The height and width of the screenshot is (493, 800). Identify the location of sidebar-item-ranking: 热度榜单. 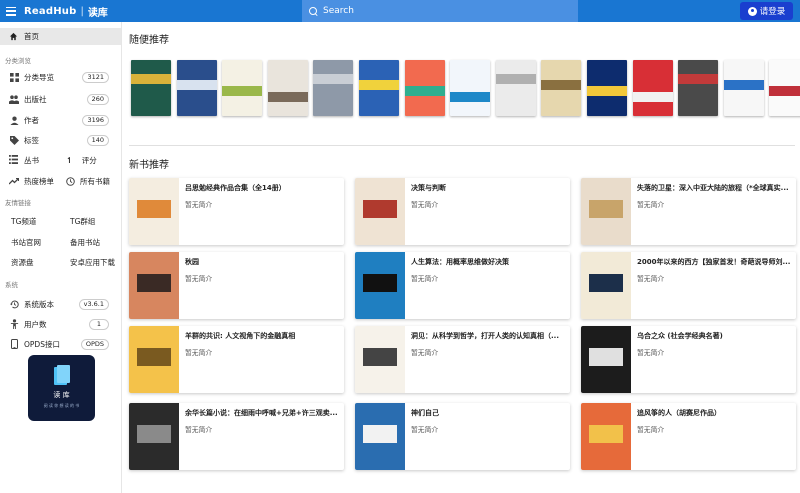
(32, 181).